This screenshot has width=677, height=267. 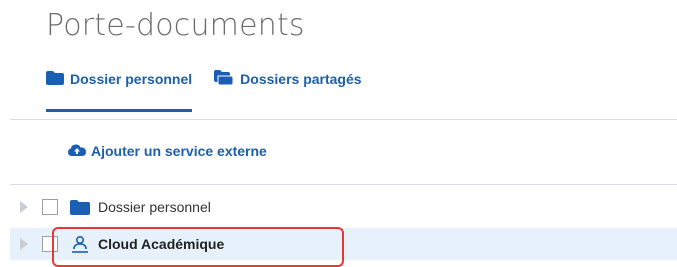 What do you see at coordinates (131, 79) in the screenshot?
I see `tab-label: Dossier personnel` at bounding box center [131, 79].